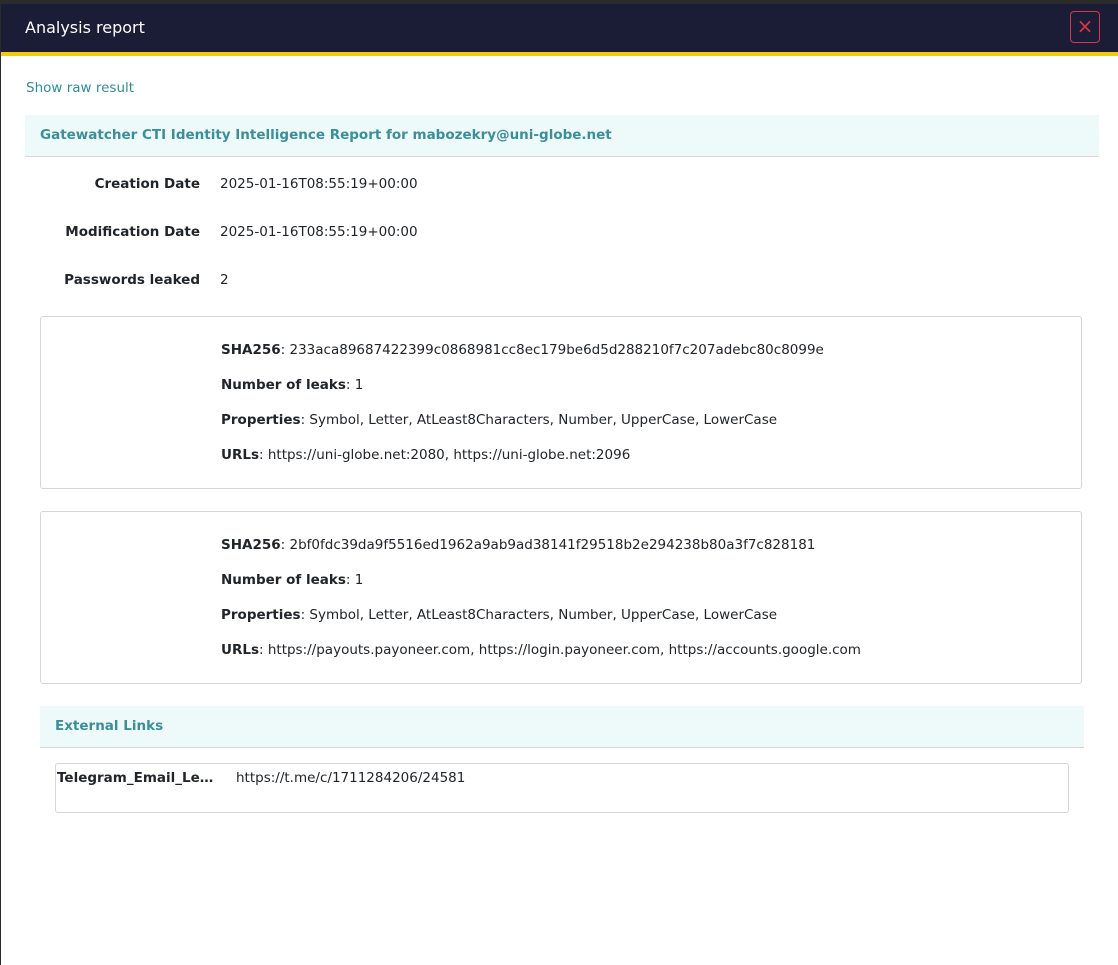 The width and height of the screenshot is (1118, 965). What do you see at coordinates (109, 726) in the screenshot?
I see `external-links-title: External Links` at bounding box center [109, 726].